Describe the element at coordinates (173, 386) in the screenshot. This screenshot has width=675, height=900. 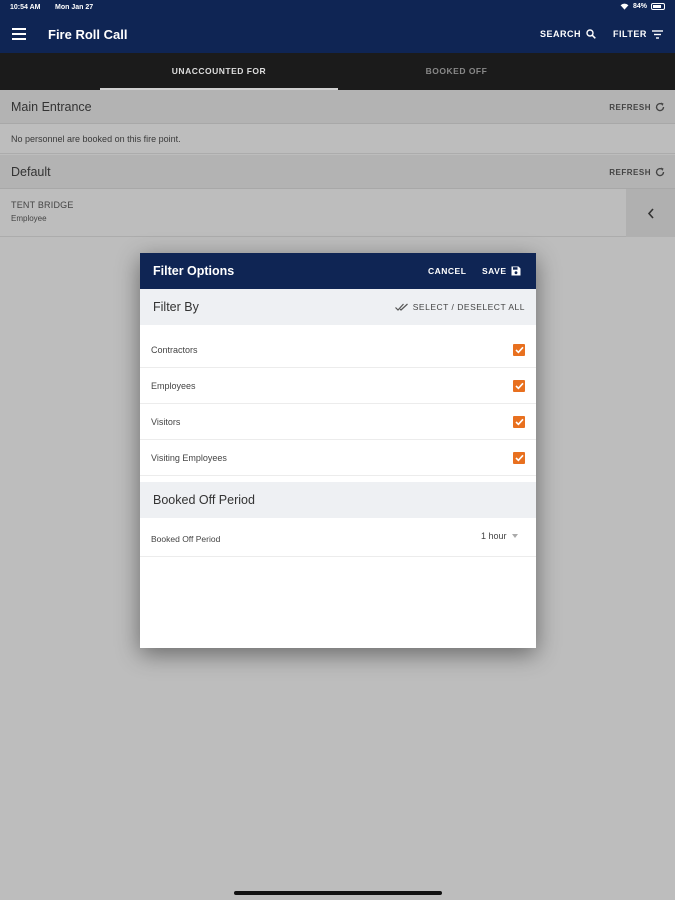
I see `filter-option-label: Employees` at that location.